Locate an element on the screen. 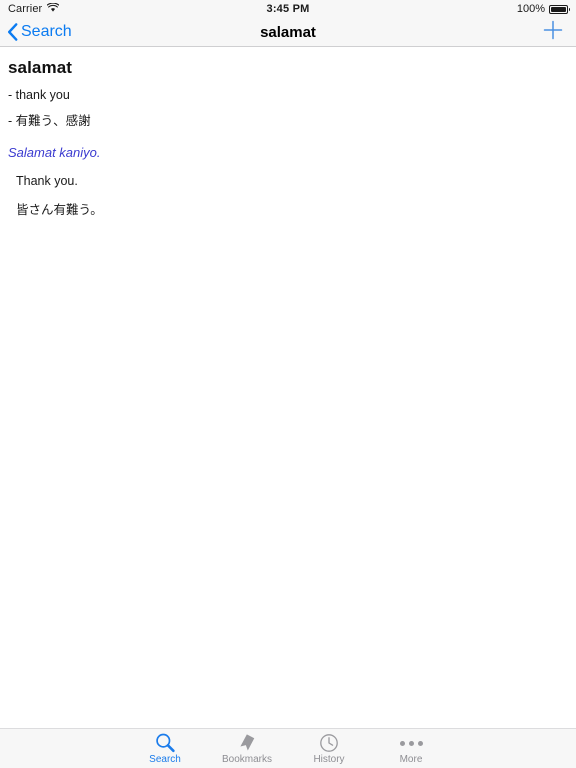  plus-icon is located at coordinates (553, 32).